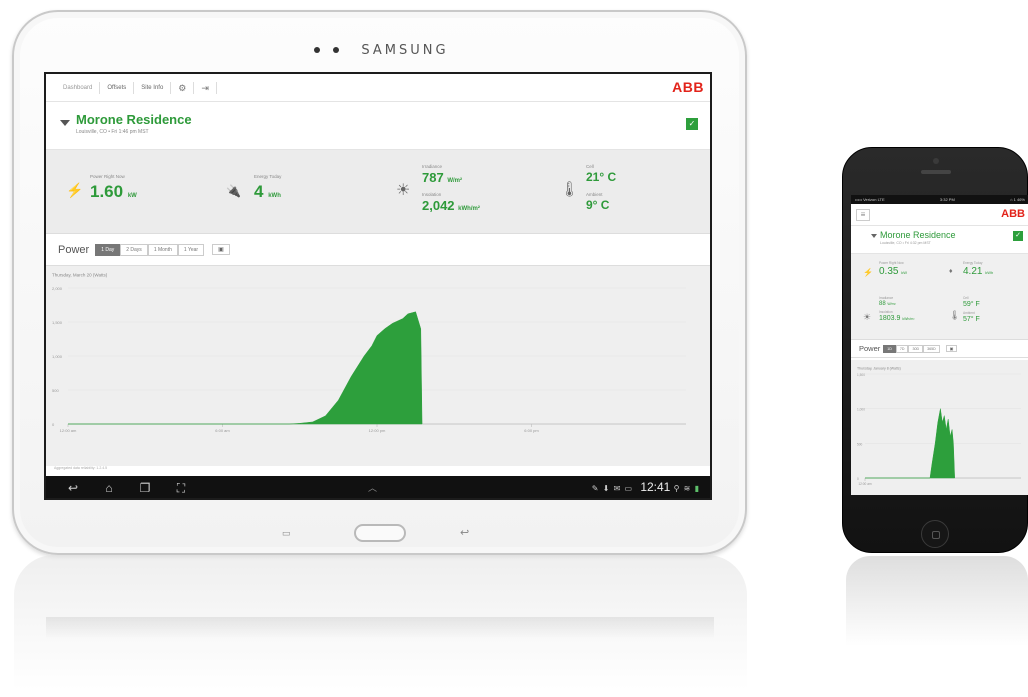 This screenshot has width=1028, height=697. I want to click on range-1-day: 1 Day, so click(108, 249).